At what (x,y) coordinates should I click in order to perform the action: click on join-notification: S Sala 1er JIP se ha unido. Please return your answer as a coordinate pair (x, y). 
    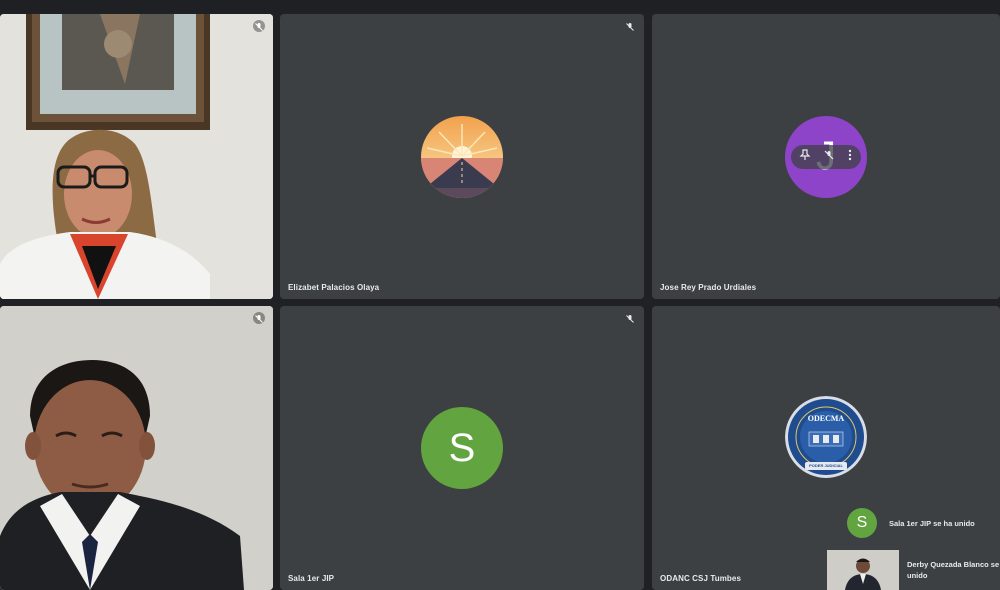
    Looking at the image, I should click on (913, 523).